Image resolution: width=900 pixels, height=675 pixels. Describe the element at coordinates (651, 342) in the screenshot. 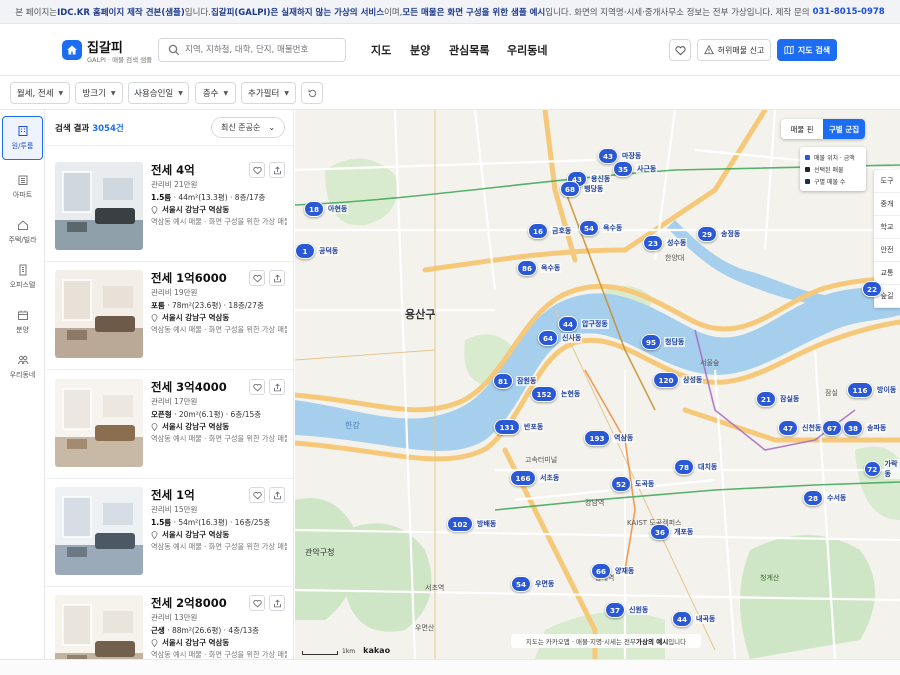

I see `cluster-count: 95` at that location.